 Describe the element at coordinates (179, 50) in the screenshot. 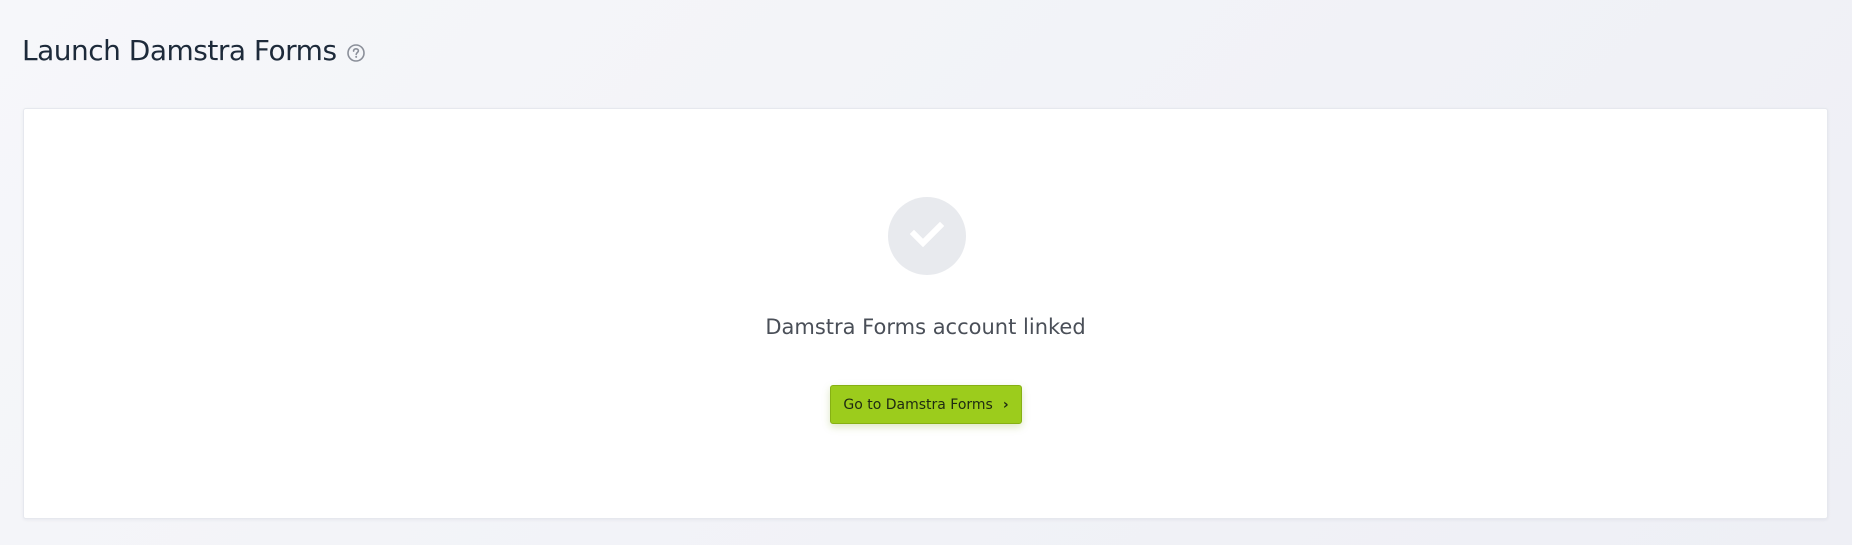

I see `page-title: Launch Damstra Forms` at that location.